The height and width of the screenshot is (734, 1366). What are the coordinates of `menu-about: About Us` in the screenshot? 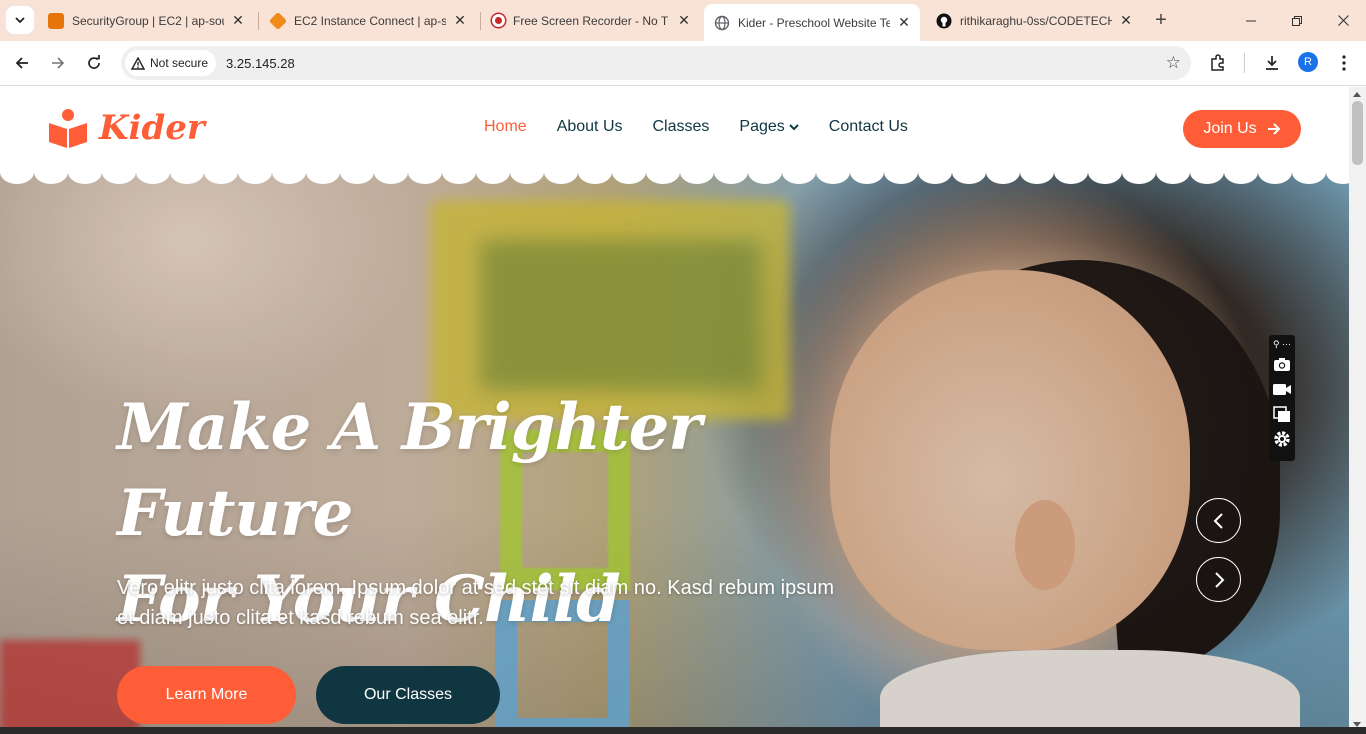 It's located at (590, 127).